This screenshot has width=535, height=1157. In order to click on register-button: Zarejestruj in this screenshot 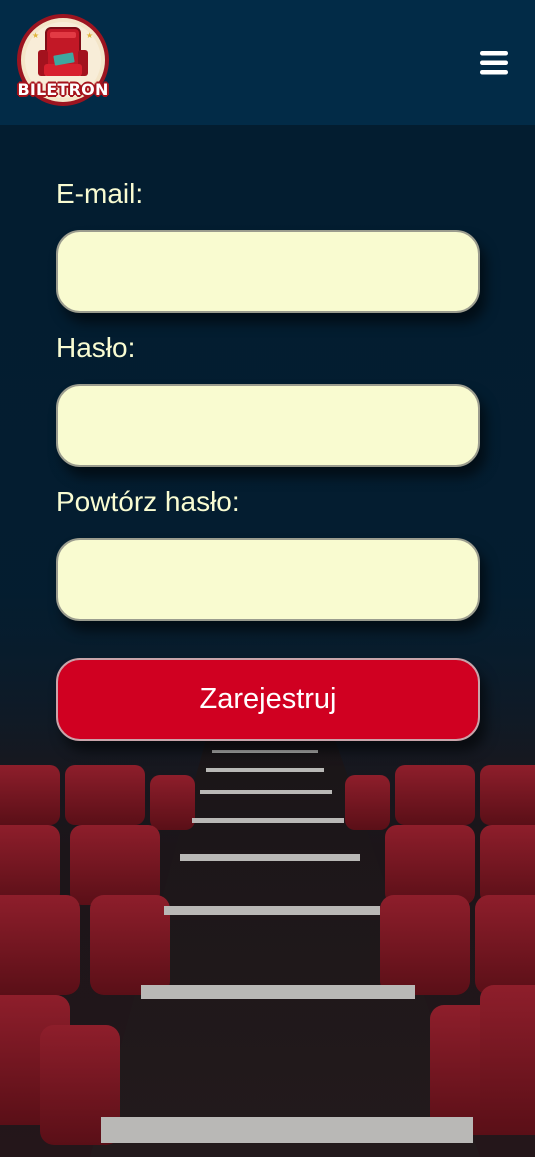, I will do `click(268, 699)`.